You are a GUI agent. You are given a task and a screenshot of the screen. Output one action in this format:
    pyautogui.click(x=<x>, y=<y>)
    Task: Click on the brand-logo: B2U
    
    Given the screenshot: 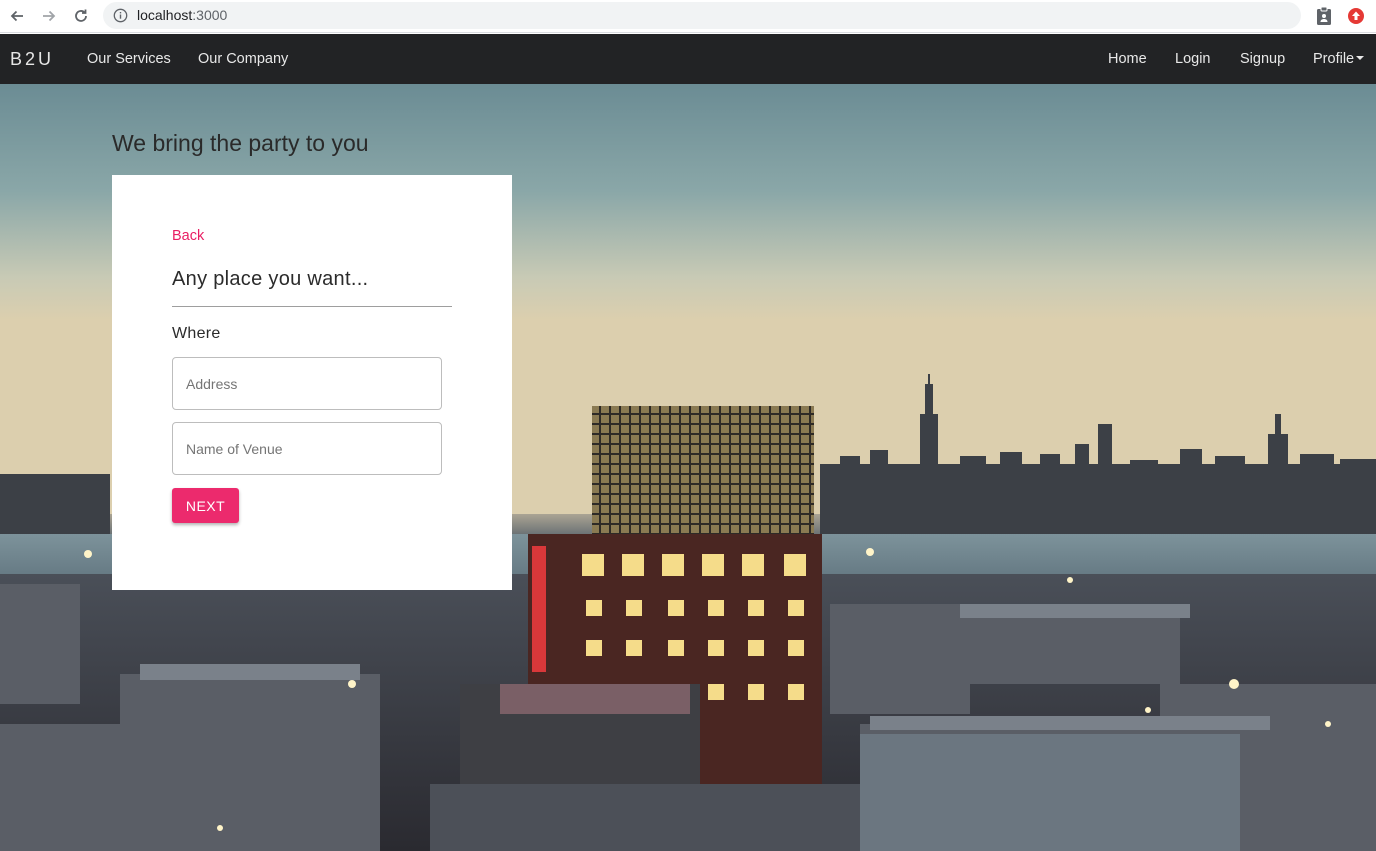 What is the action you would take?
    pyautogui.click(x=32, y=59)
    